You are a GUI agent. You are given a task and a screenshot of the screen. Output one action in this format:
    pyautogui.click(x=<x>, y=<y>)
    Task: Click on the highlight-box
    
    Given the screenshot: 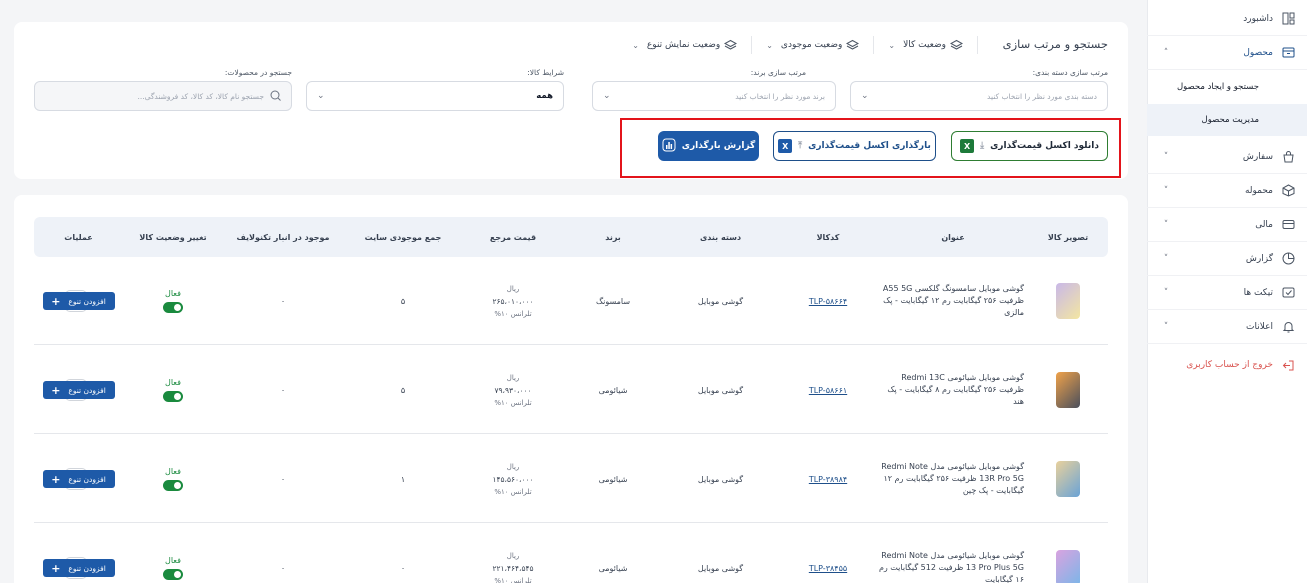 What is the action you would take?
    pyautogui.click(x=870, y=148)
    